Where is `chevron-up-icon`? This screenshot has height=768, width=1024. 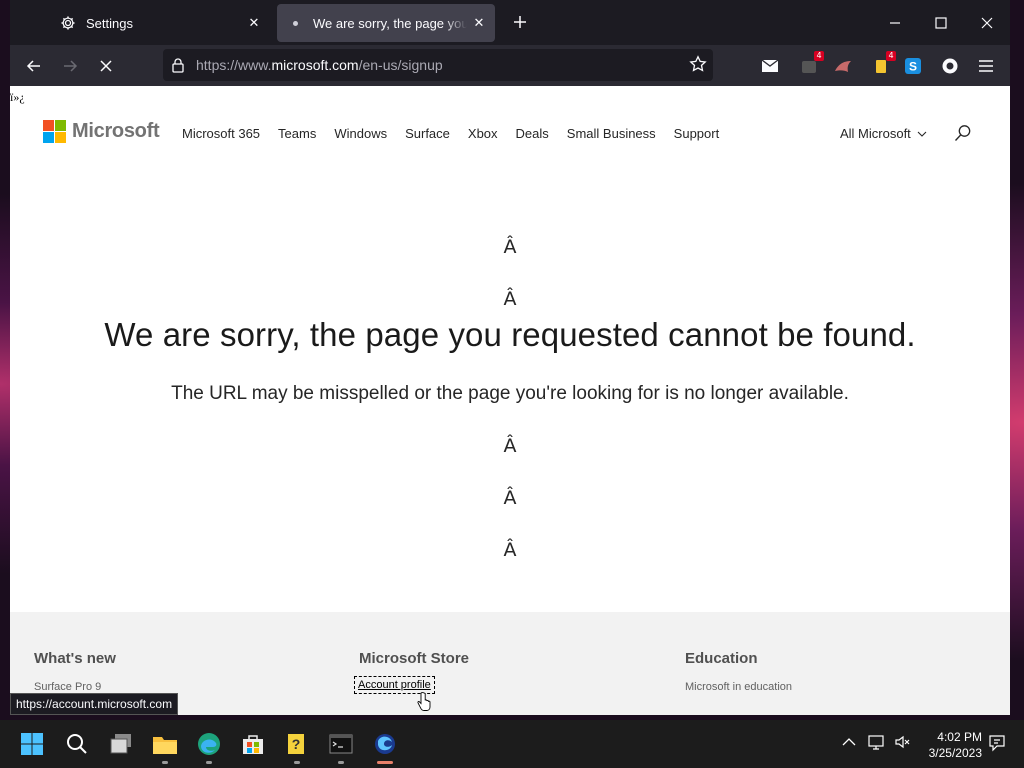
chevron-up-icon is located at coordinates (849, 742).